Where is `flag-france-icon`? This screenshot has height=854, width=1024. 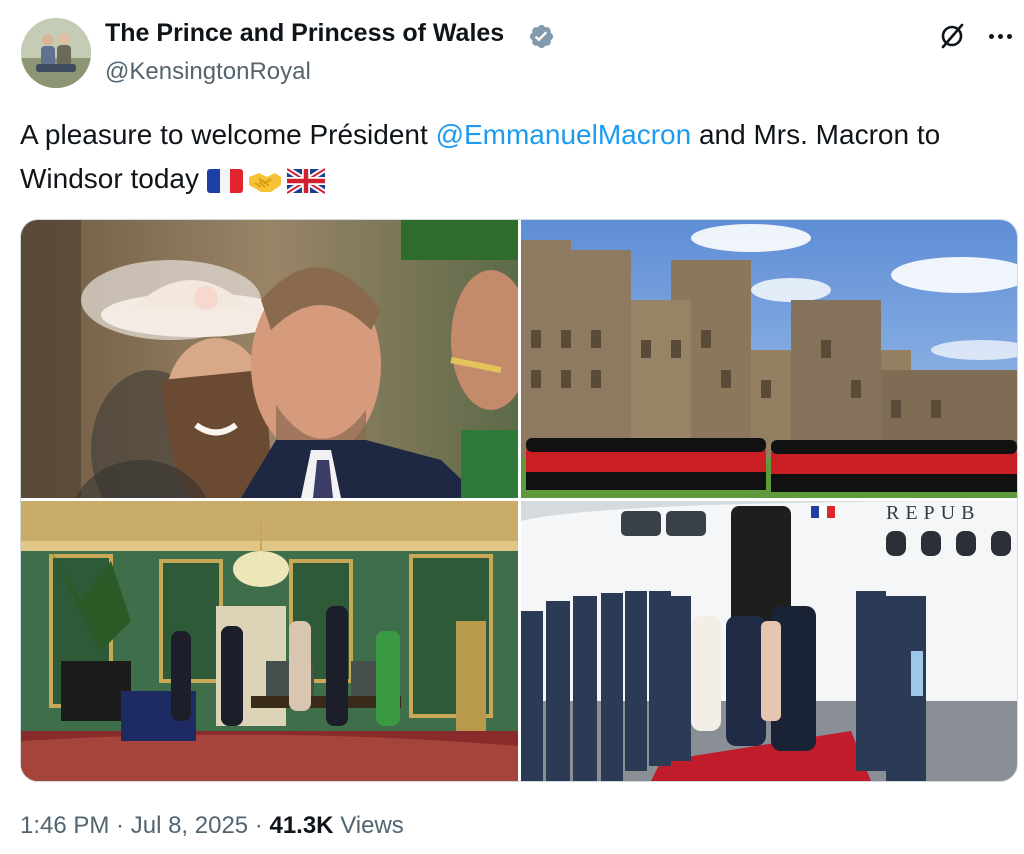 flag-france-icon is located at coordinates (224, 180).